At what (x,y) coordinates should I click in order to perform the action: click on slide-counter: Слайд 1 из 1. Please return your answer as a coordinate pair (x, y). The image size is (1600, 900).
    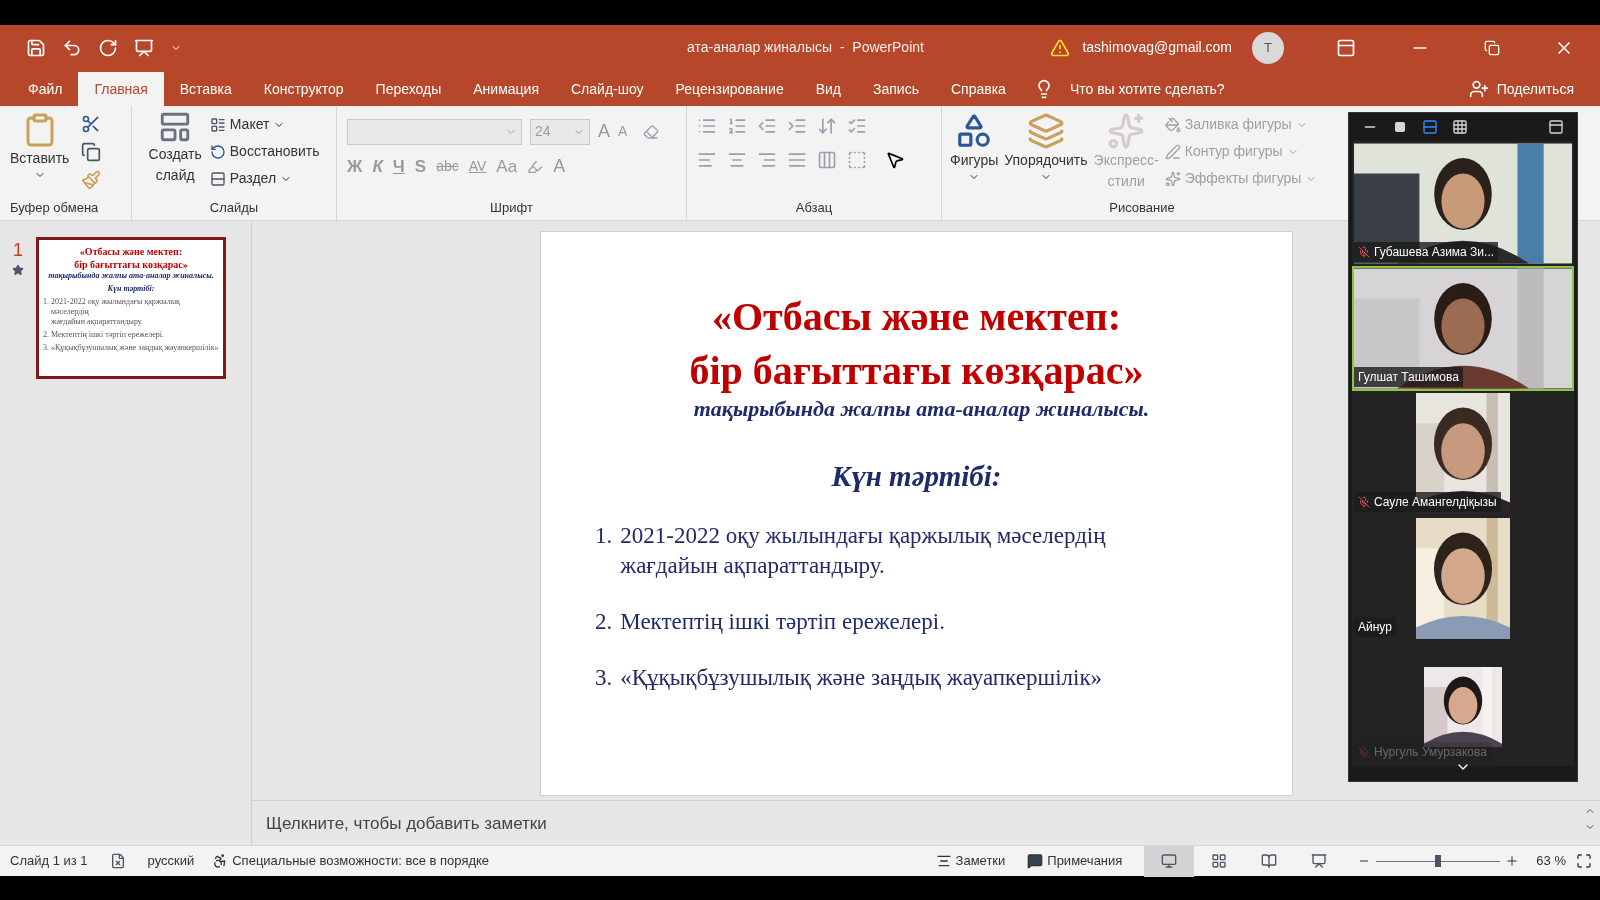
    Looking at the image, I should click on (49, 861).